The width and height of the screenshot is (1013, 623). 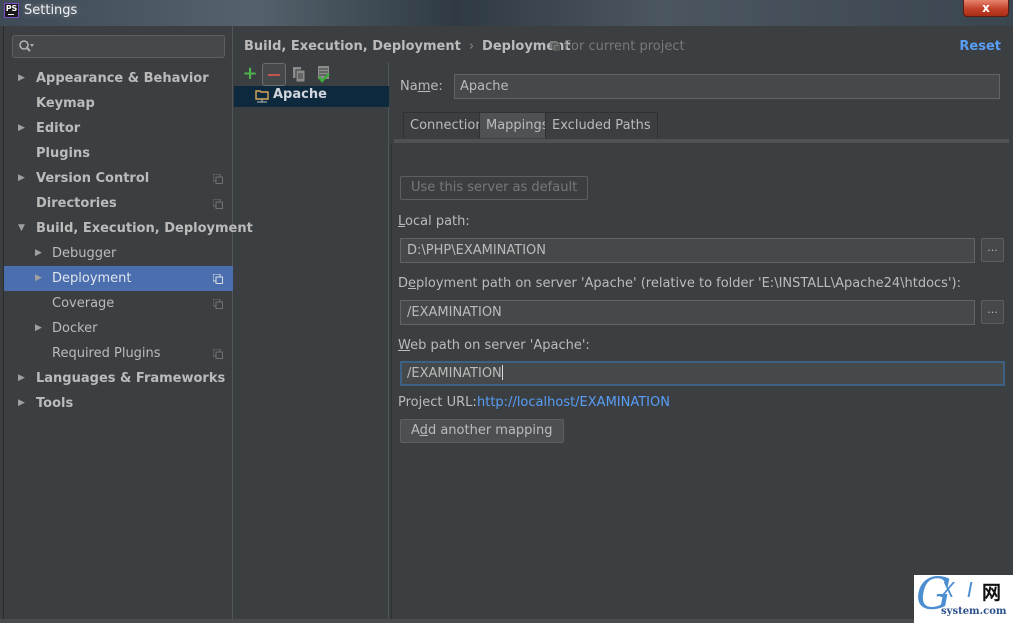 I want to click on sidebar-item-docker: ▶ Docker, so click(x=118, y=328).